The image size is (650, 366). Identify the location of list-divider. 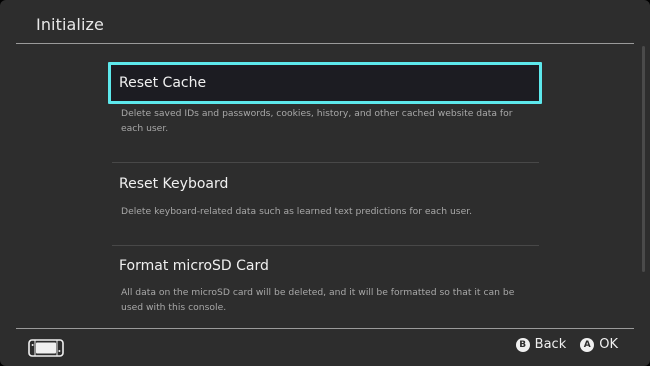
(325, 162).